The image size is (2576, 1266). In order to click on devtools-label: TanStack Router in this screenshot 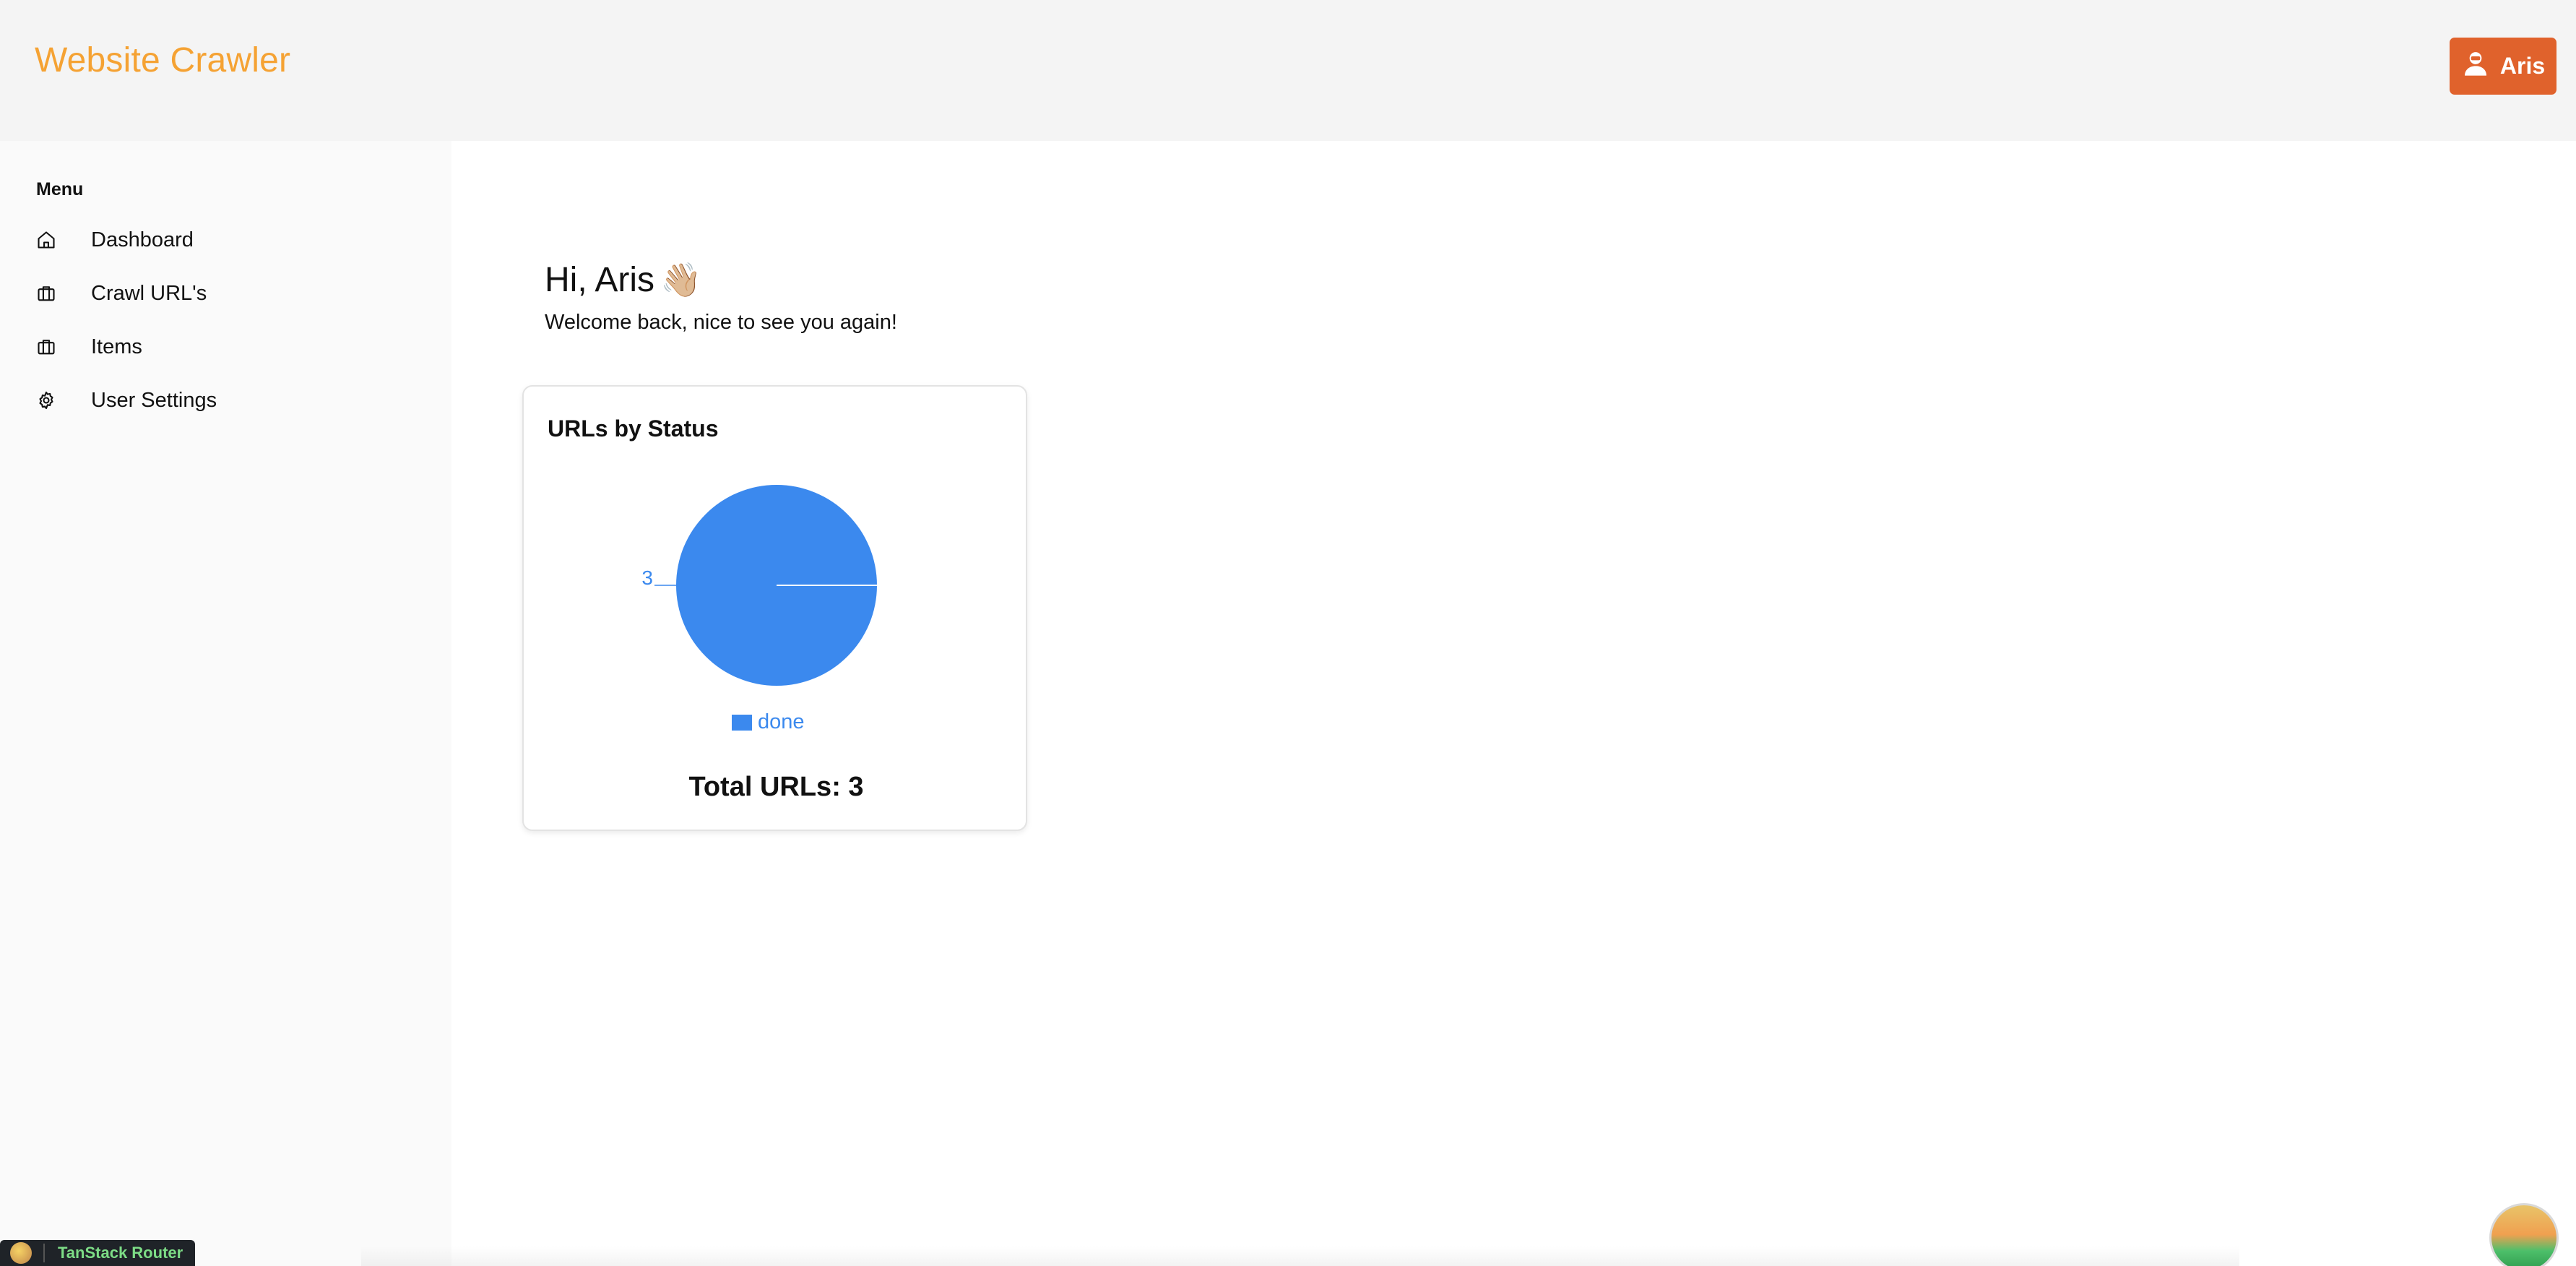, I will do `click(121, 1253)`.